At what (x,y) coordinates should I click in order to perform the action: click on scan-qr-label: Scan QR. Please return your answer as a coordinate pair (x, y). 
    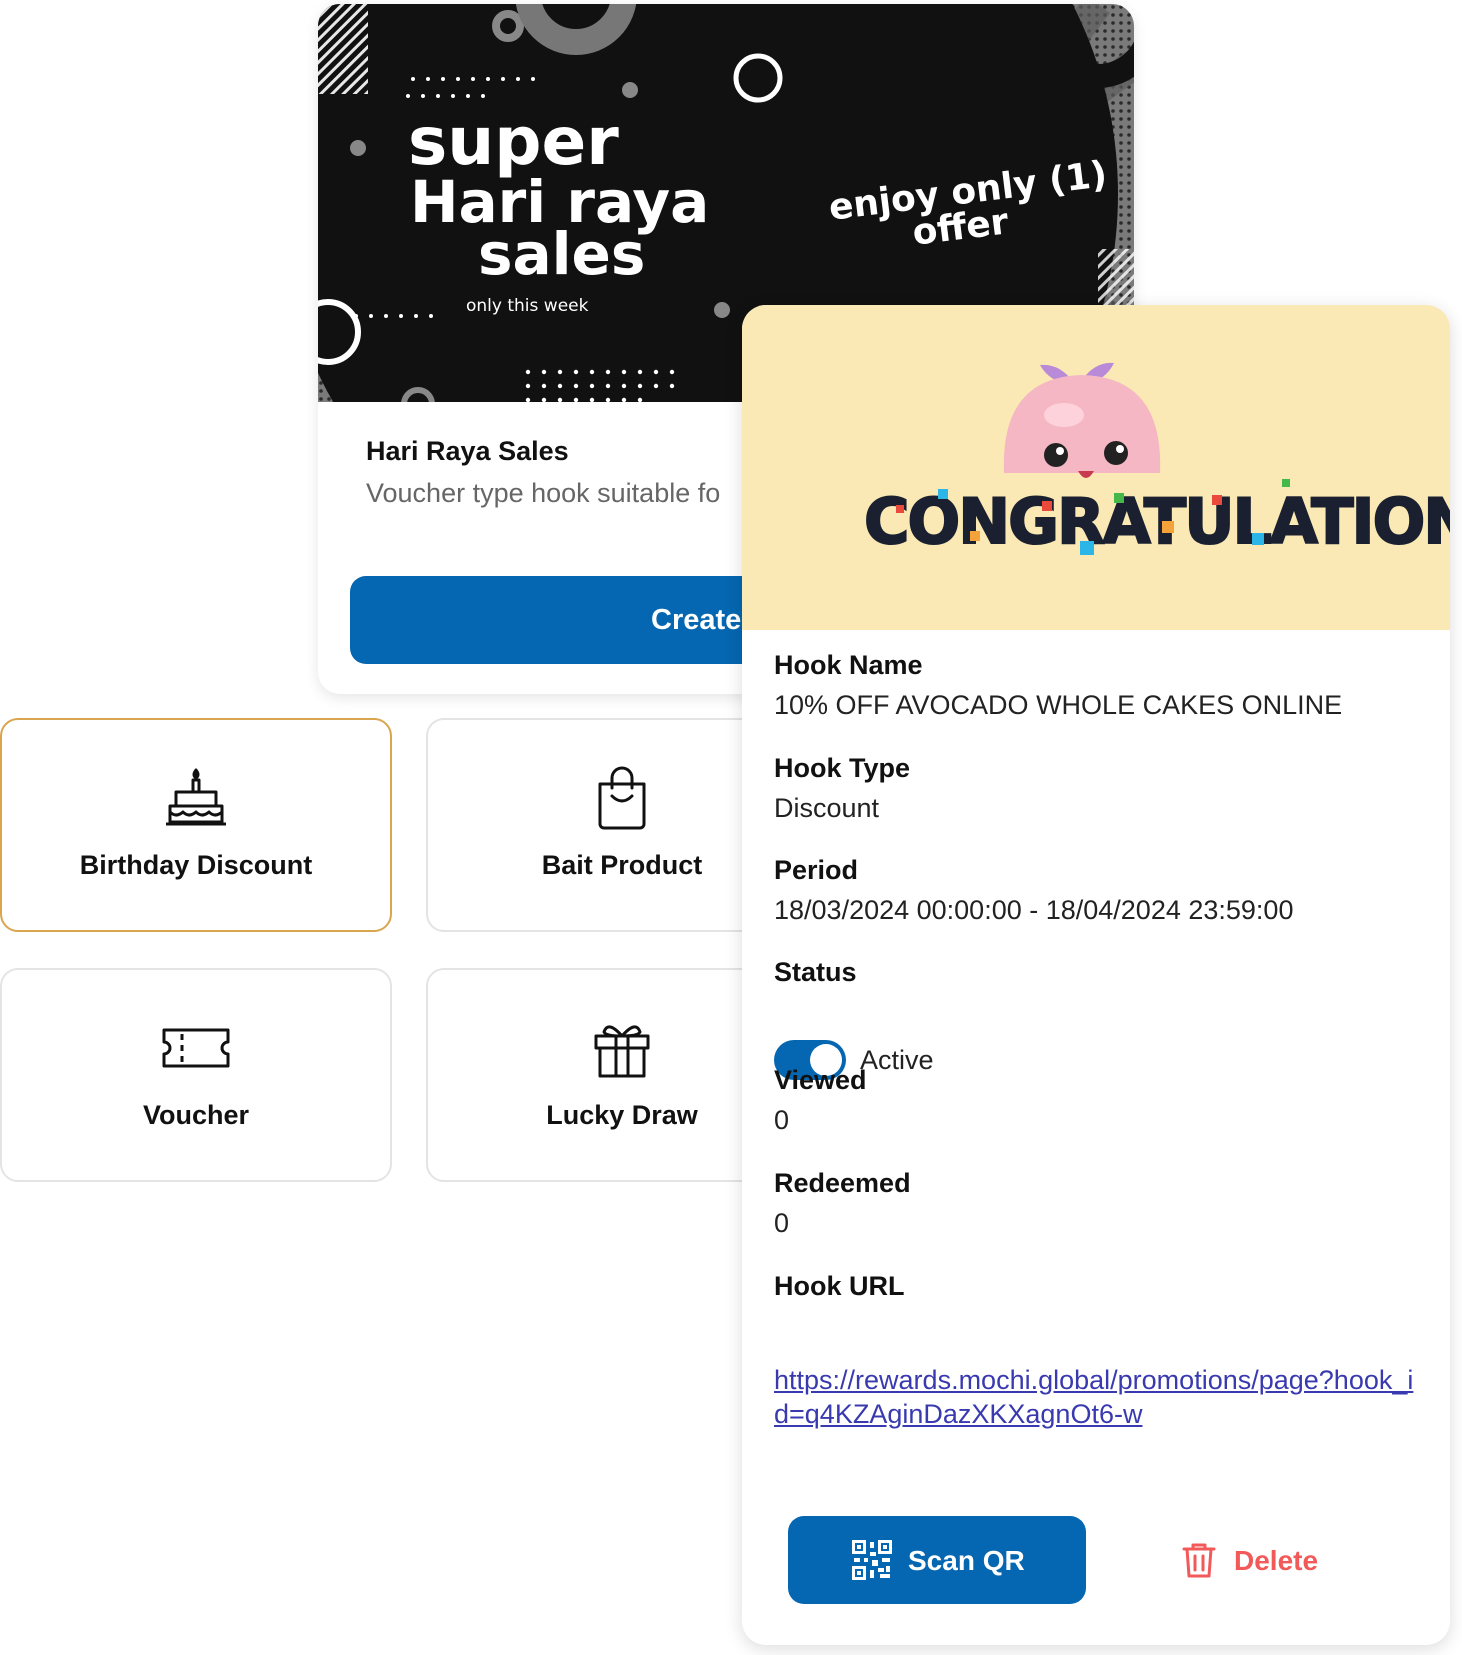
    Looking at the image, I should click on (966, 1560).